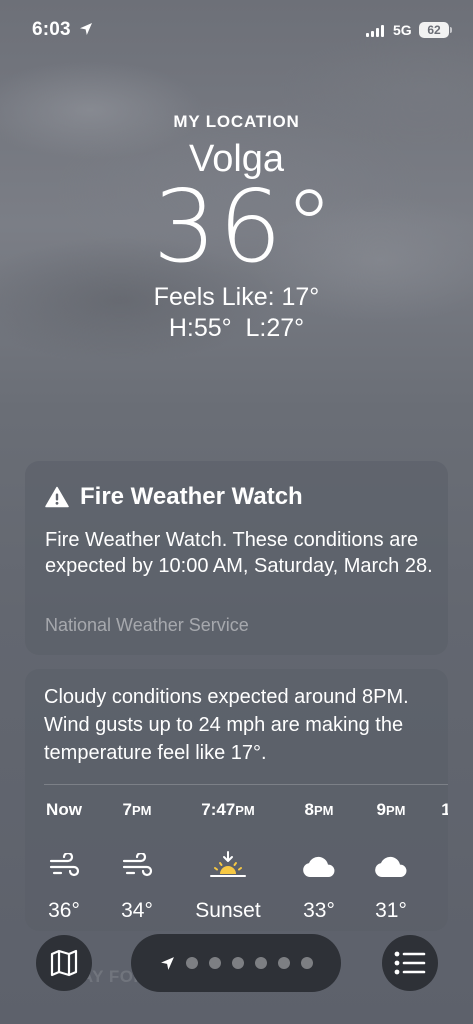 The image size is (473, 1024). I want to click on map-button, so click(64, 963).